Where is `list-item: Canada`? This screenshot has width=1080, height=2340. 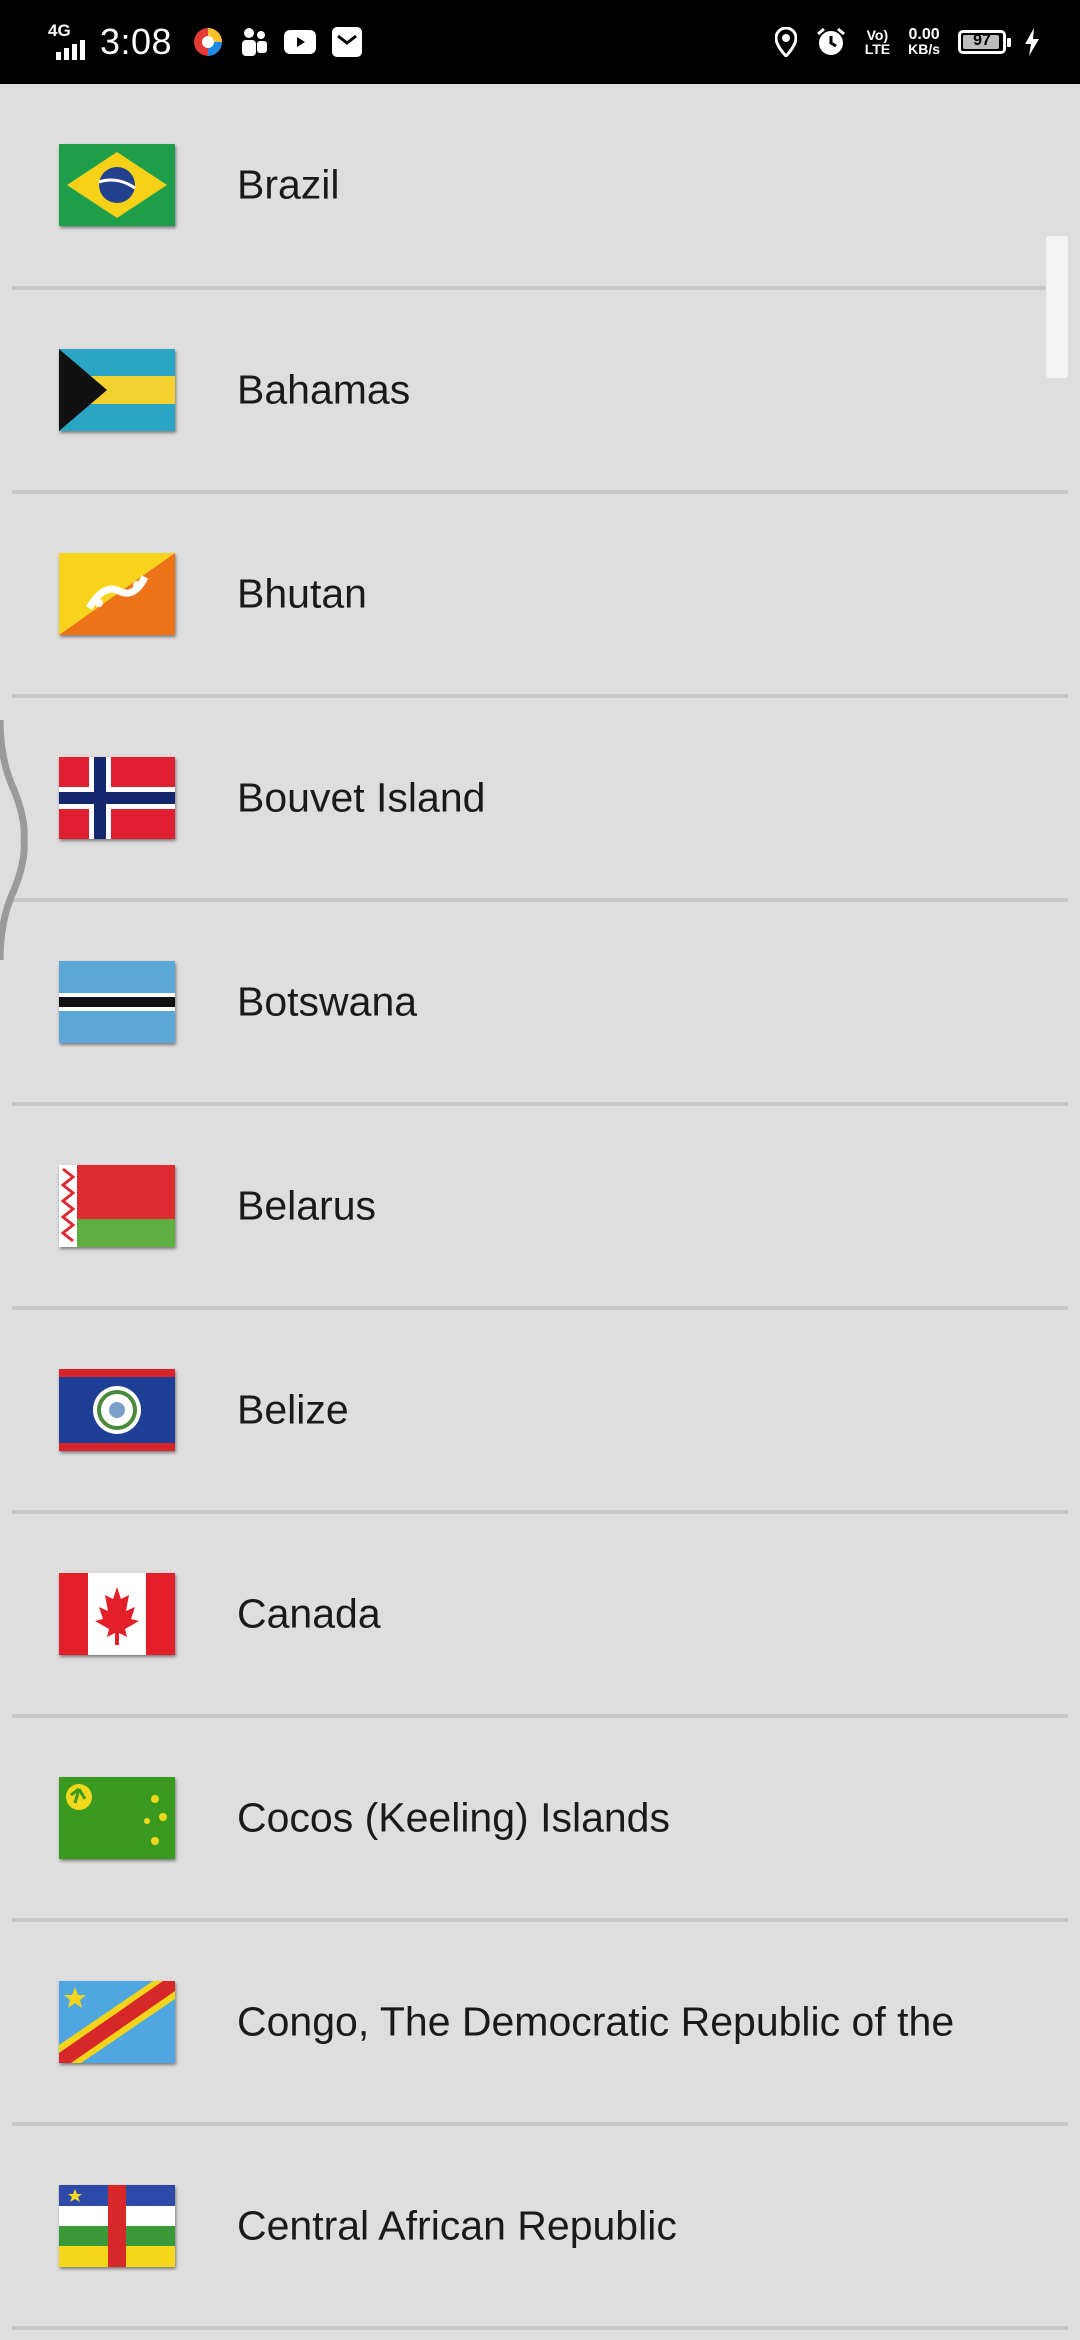 list-item: Canada is located at coordinates (540, 1616).